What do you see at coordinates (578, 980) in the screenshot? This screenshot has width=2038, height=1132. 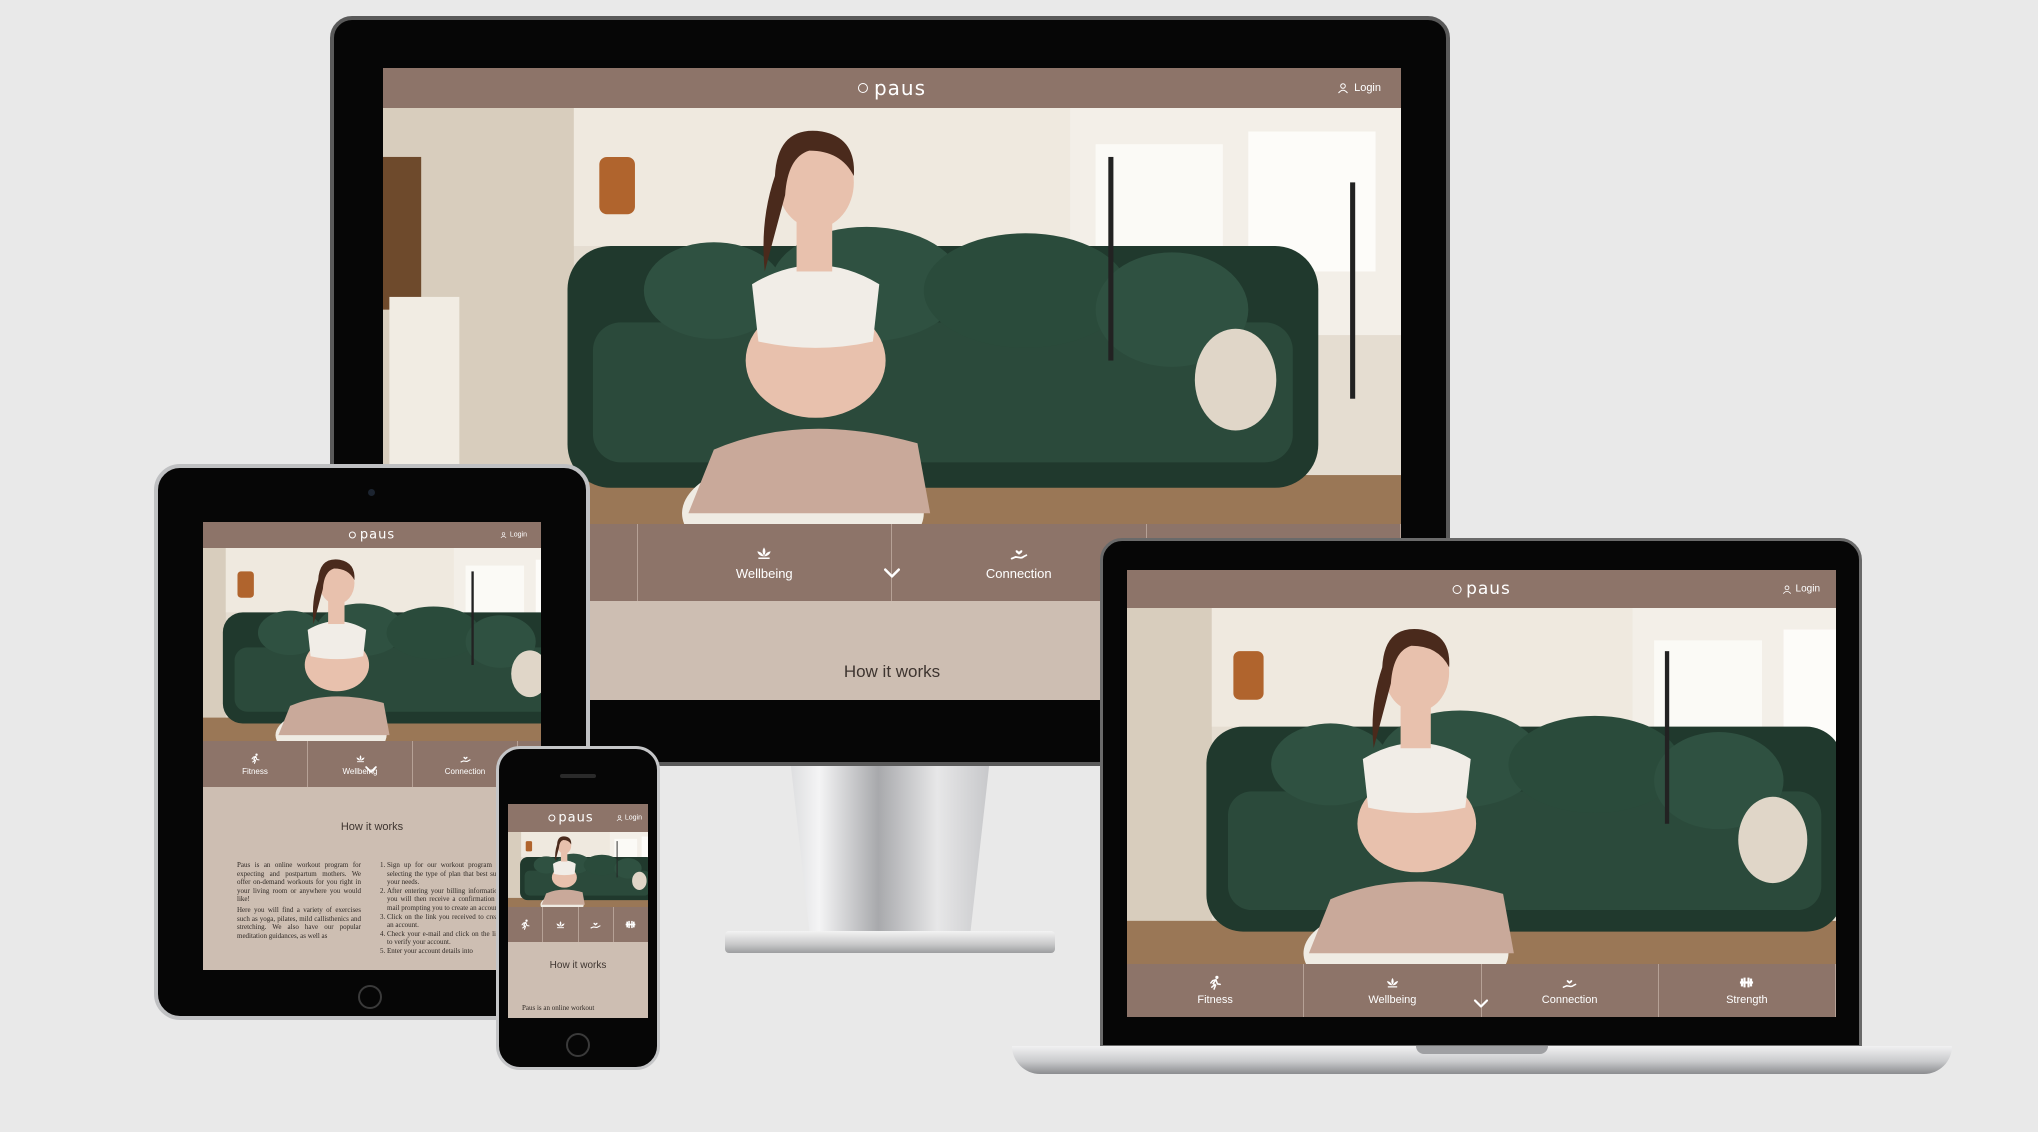 I see `how-it-works-section: How it works Paus is an online workout` at bounding box center [578, 980].